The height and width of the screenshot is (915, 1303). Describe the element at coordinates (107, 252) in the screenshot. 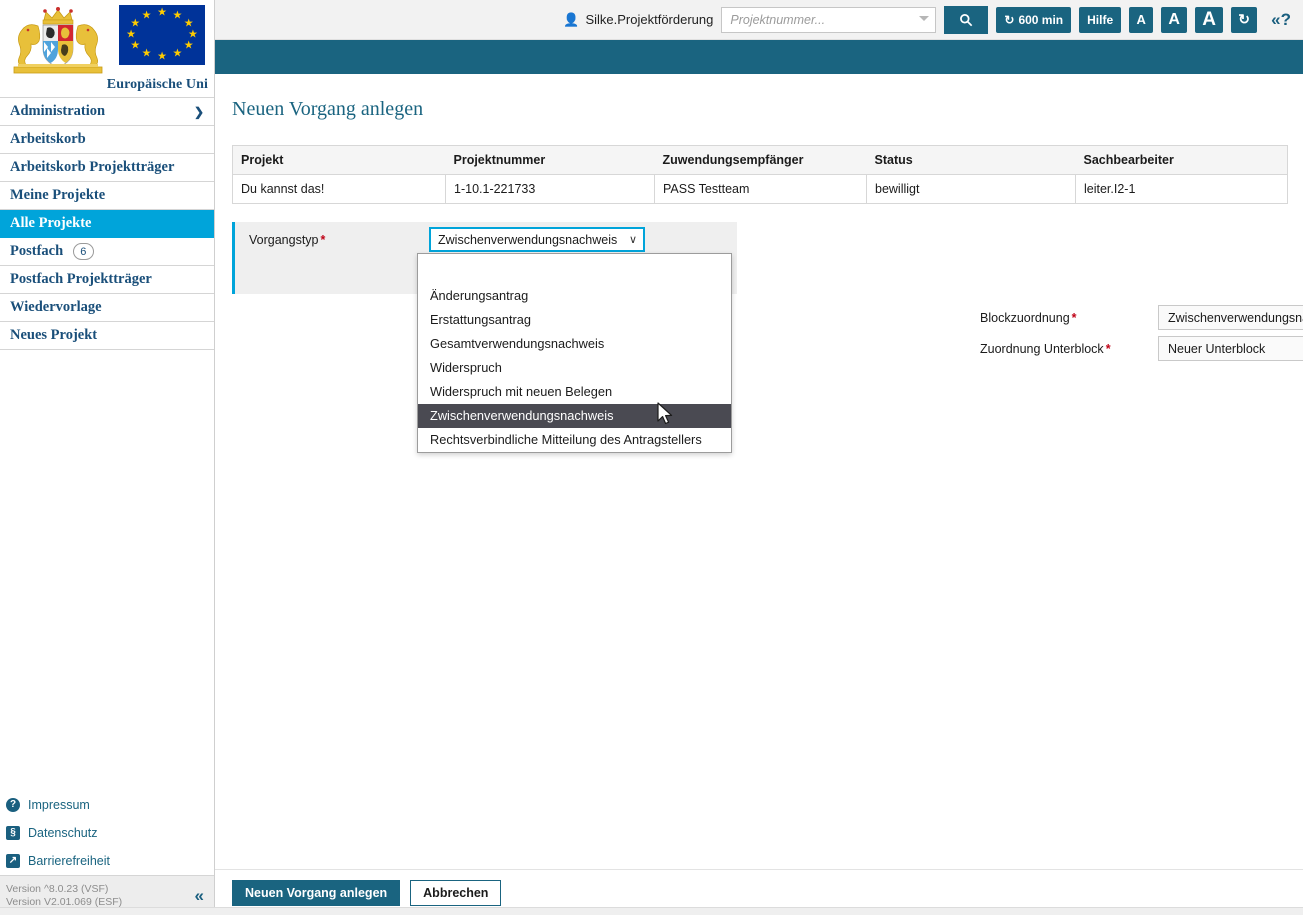

I see `sidebar-item-postfach: Postfach 6` at that location.